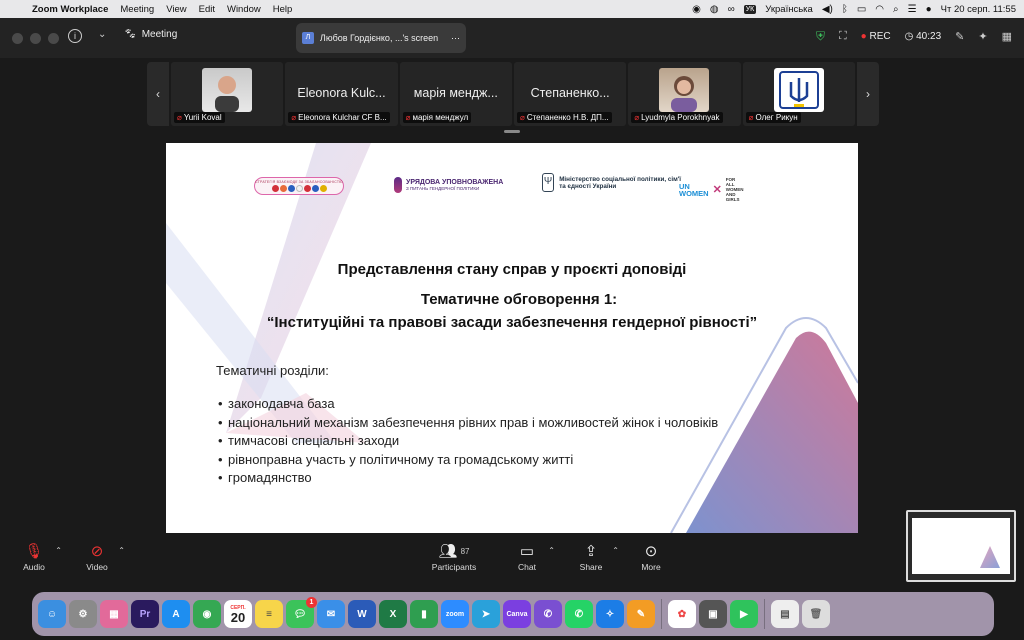 The image size is (1024, 640). What do you see at coordinates (52, 614) in the screenshot?
I see `finder-icon: ☺` at bounding box center [52, 614].